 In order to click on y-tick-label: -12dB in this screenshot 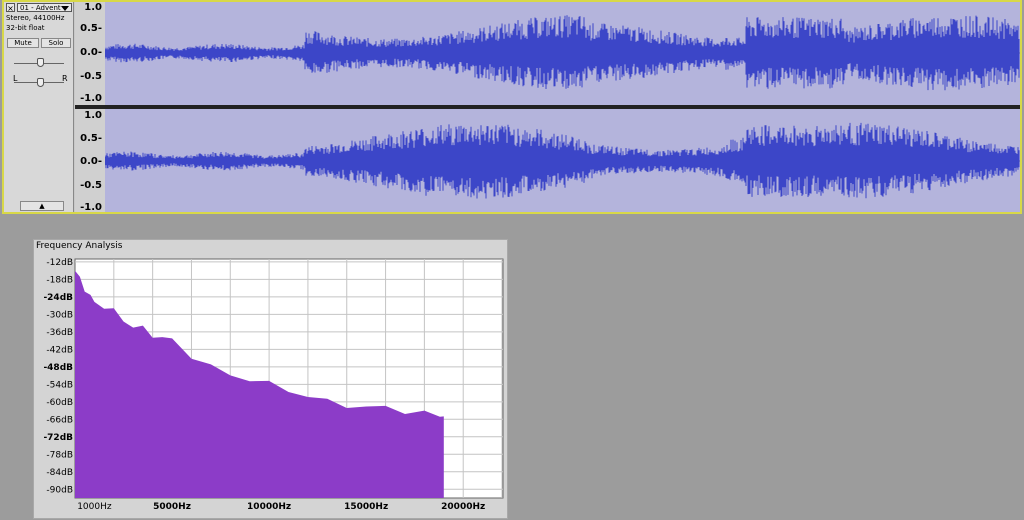, I will do `click(59, 263)`.